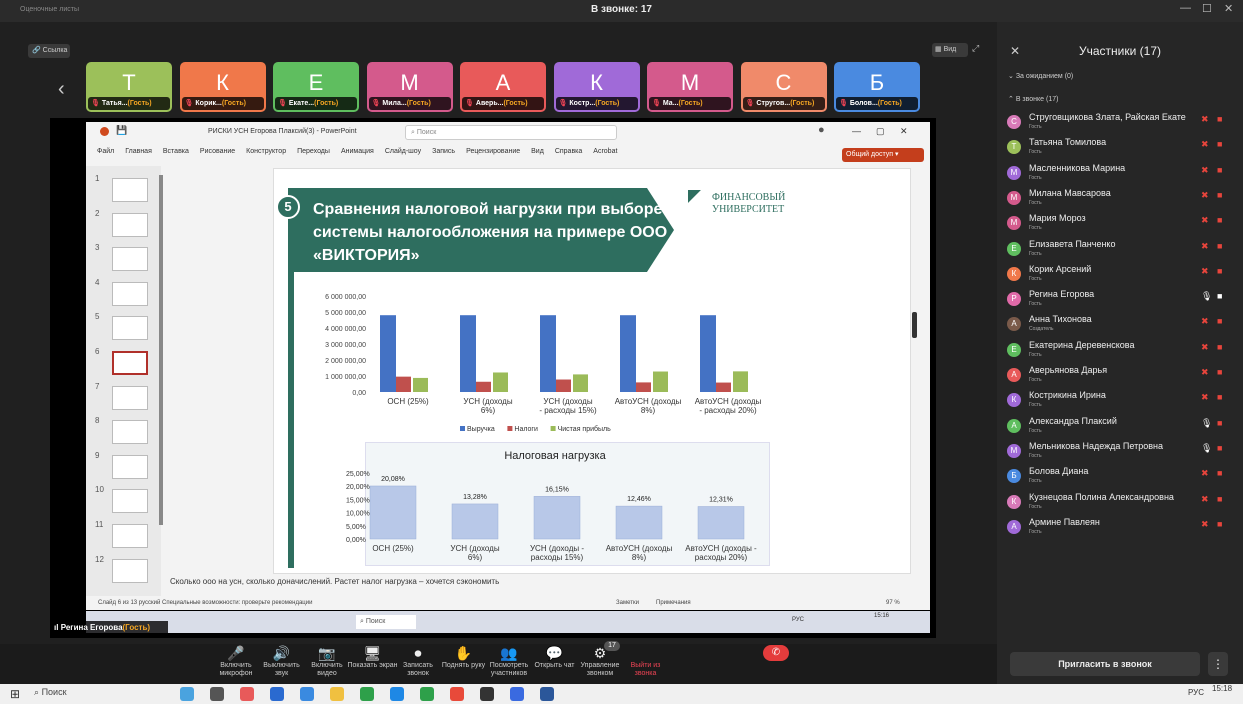  What do you see at coordinates (49, 51) in the screenshot?
I see `copy-link-button: 🔗 Ссылка` at bounding box center [49, 51].